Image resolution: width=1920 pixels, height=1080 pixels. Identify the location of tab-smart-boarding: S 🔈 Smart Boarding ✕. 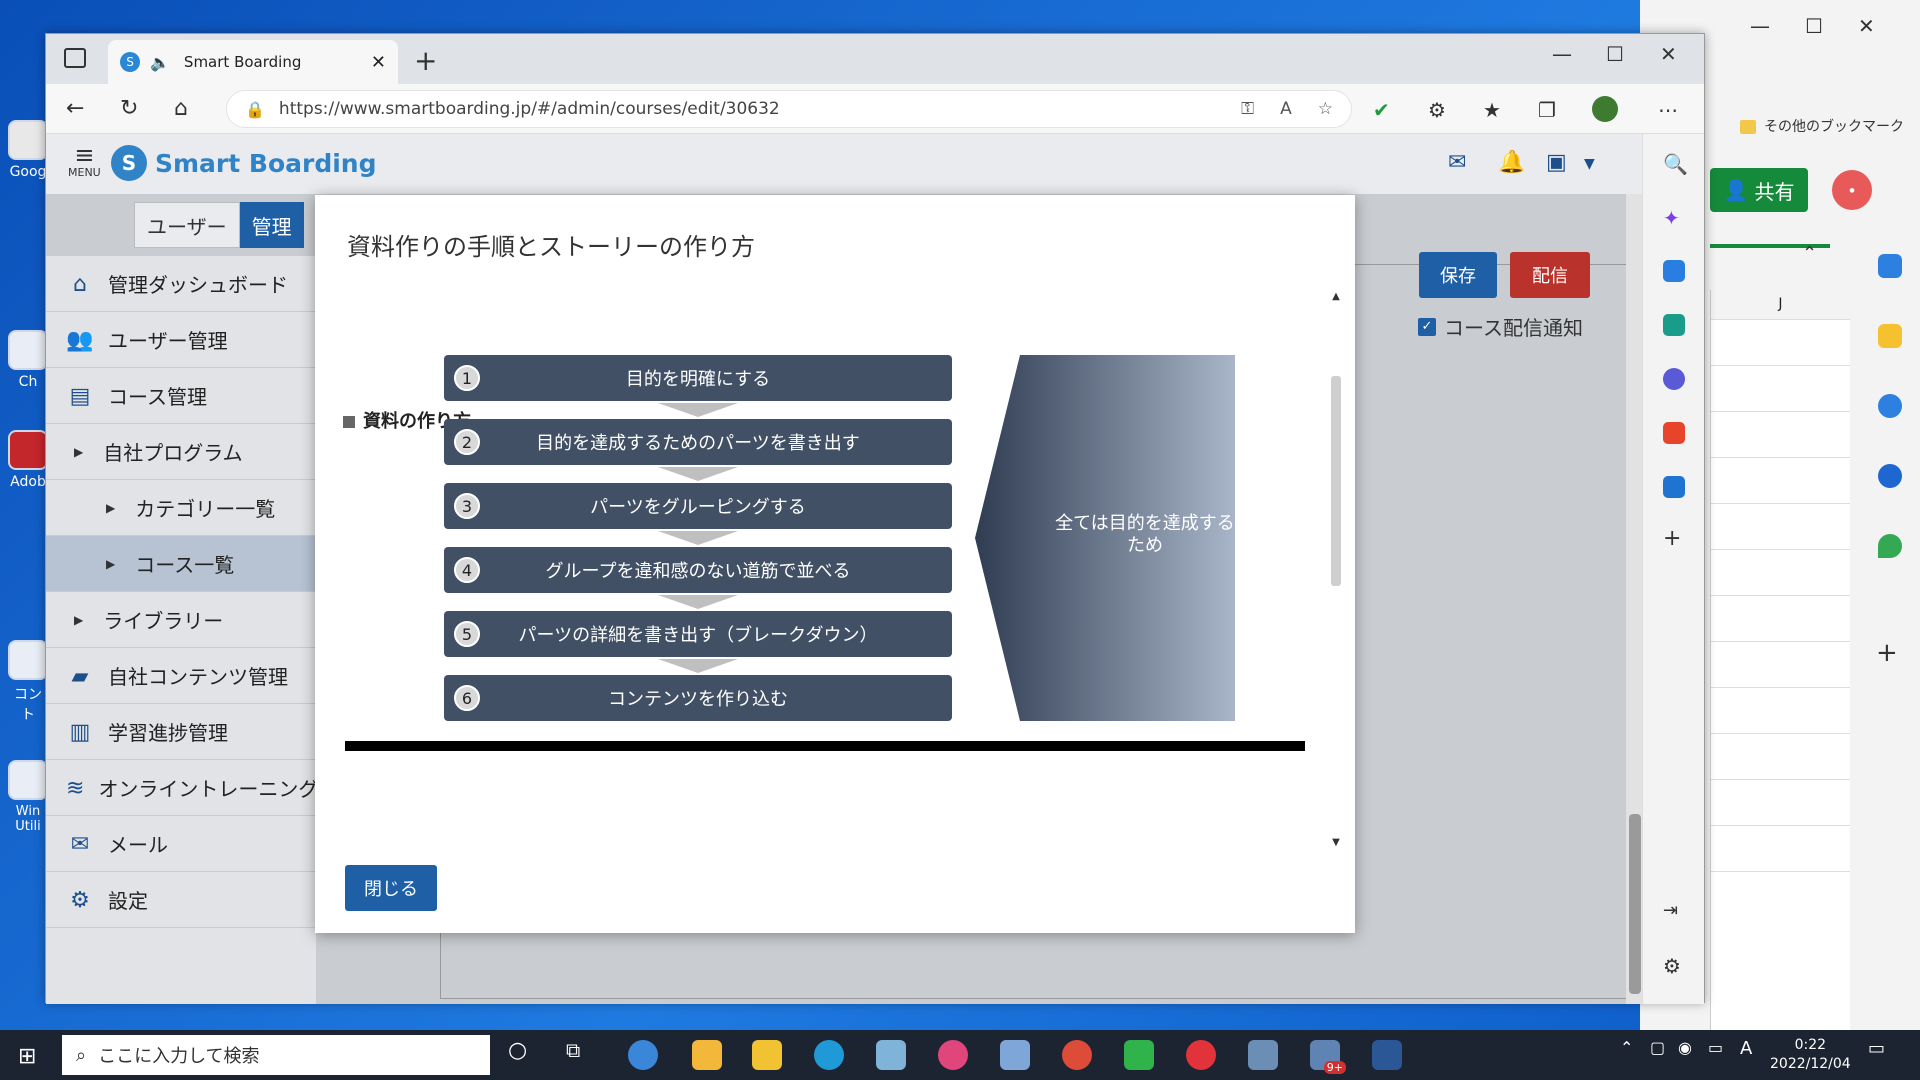
(253, 62).